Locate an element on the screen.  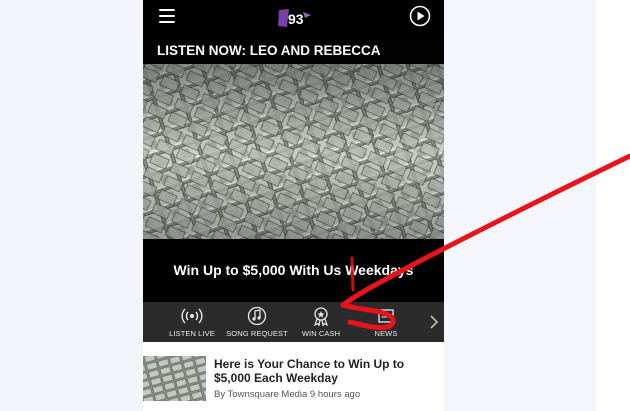
tab-label: NEWS is located at coordinates (386, 333).